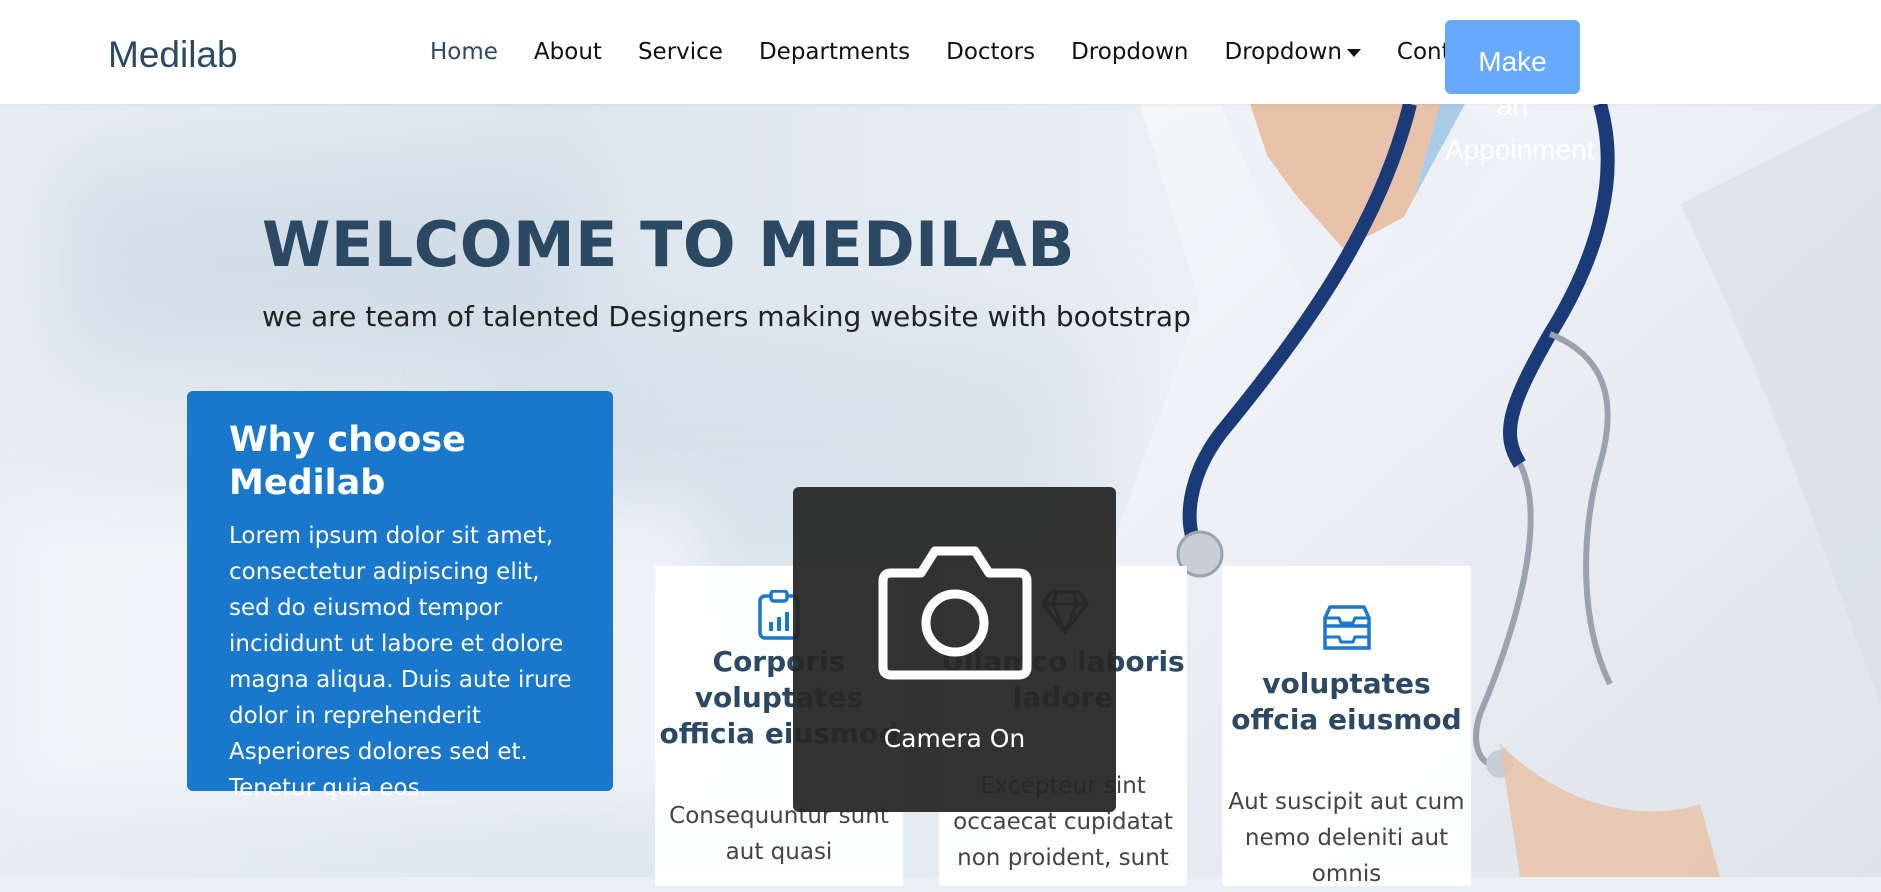  I want to click on hero-title: WELCOME TO MEDILAB, so click(669, 244).